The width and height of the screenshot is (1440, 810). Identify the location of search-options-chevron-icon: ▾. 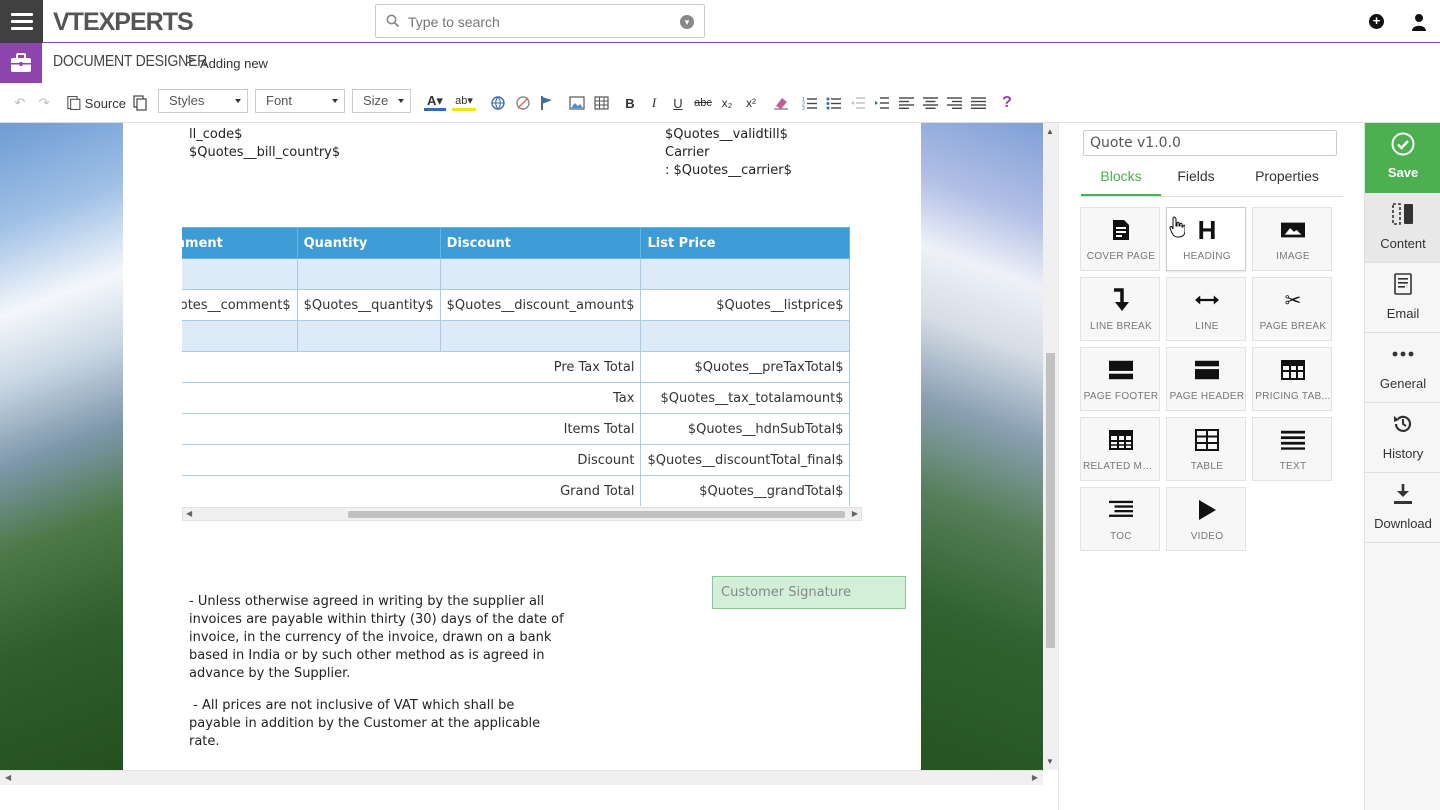
(687, 22).